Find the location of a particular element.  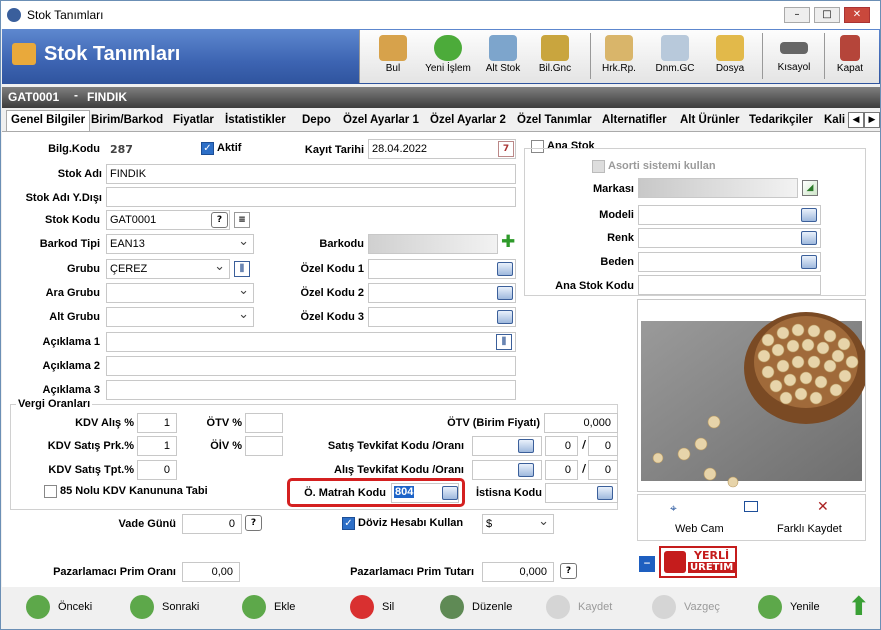

aktif-checkbox: ✓ is located at coordinates (207, 148).